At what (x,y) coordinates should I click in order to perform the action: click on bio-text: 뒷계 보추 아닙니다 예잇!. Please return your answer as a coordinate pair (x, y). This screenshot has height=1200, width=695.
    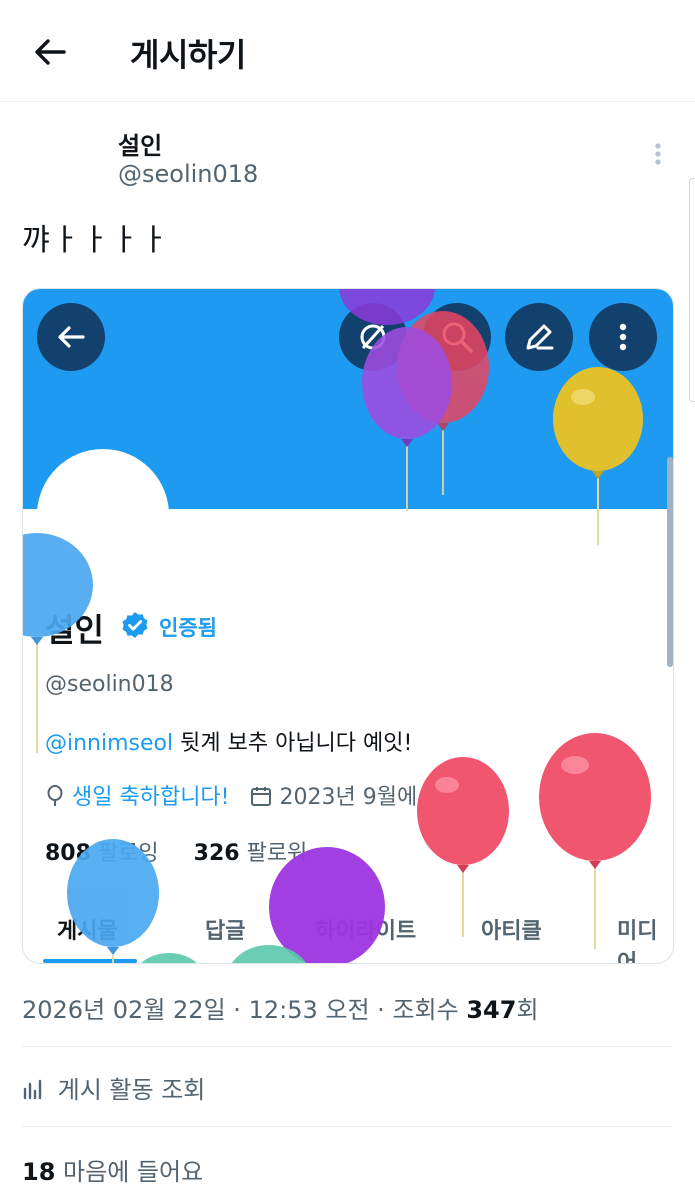
    Looking at the image, I should click on (293, 743).